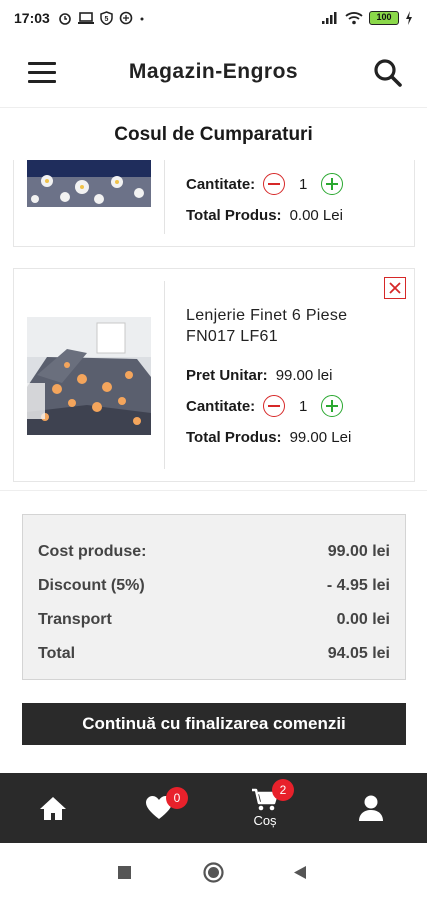 The image size is (427, 900). I want to click on summary-label: Cost produse:, so click(92, 551).